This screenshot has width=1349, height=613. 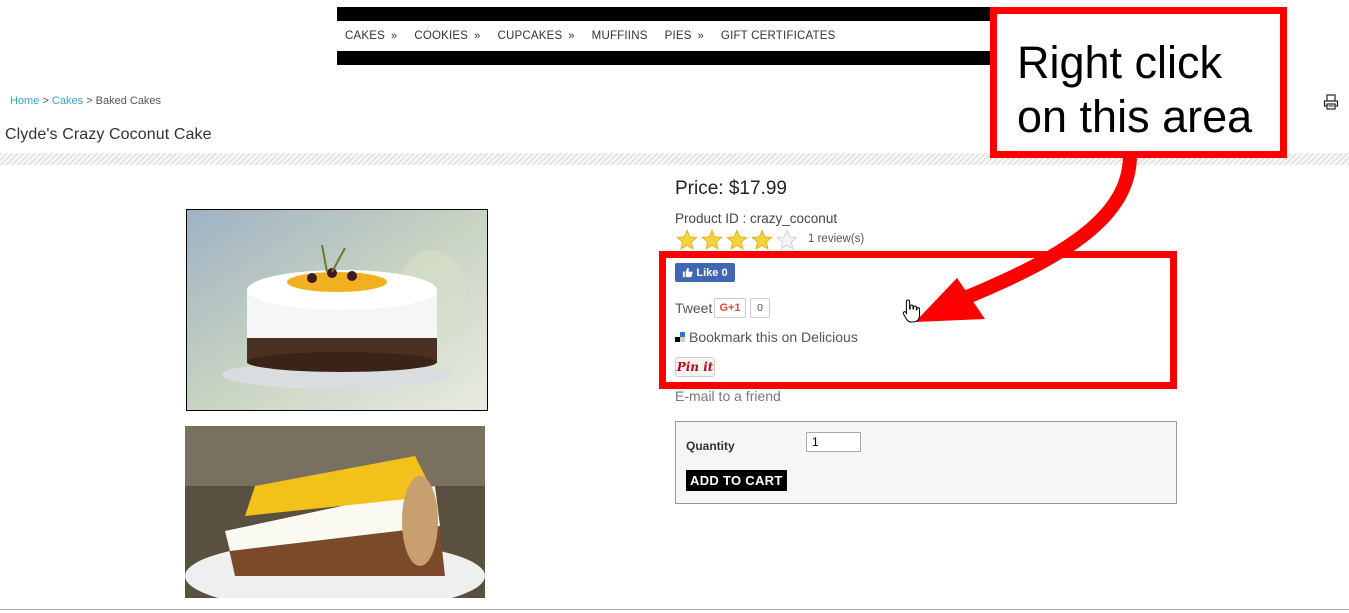 What do you see at coordinates (447, 36) in the screenshot?
I see `nav-item-cookies: COOKIES»` at bounding box center [447, 36].